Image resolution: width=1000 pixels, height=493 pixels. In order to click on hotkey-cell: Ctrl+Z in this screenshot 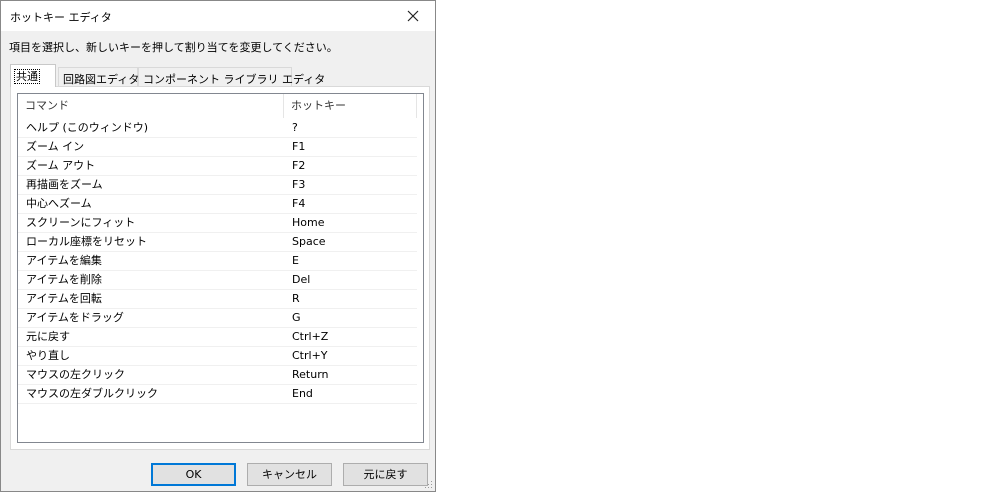, I will do `click(310, 336)`.